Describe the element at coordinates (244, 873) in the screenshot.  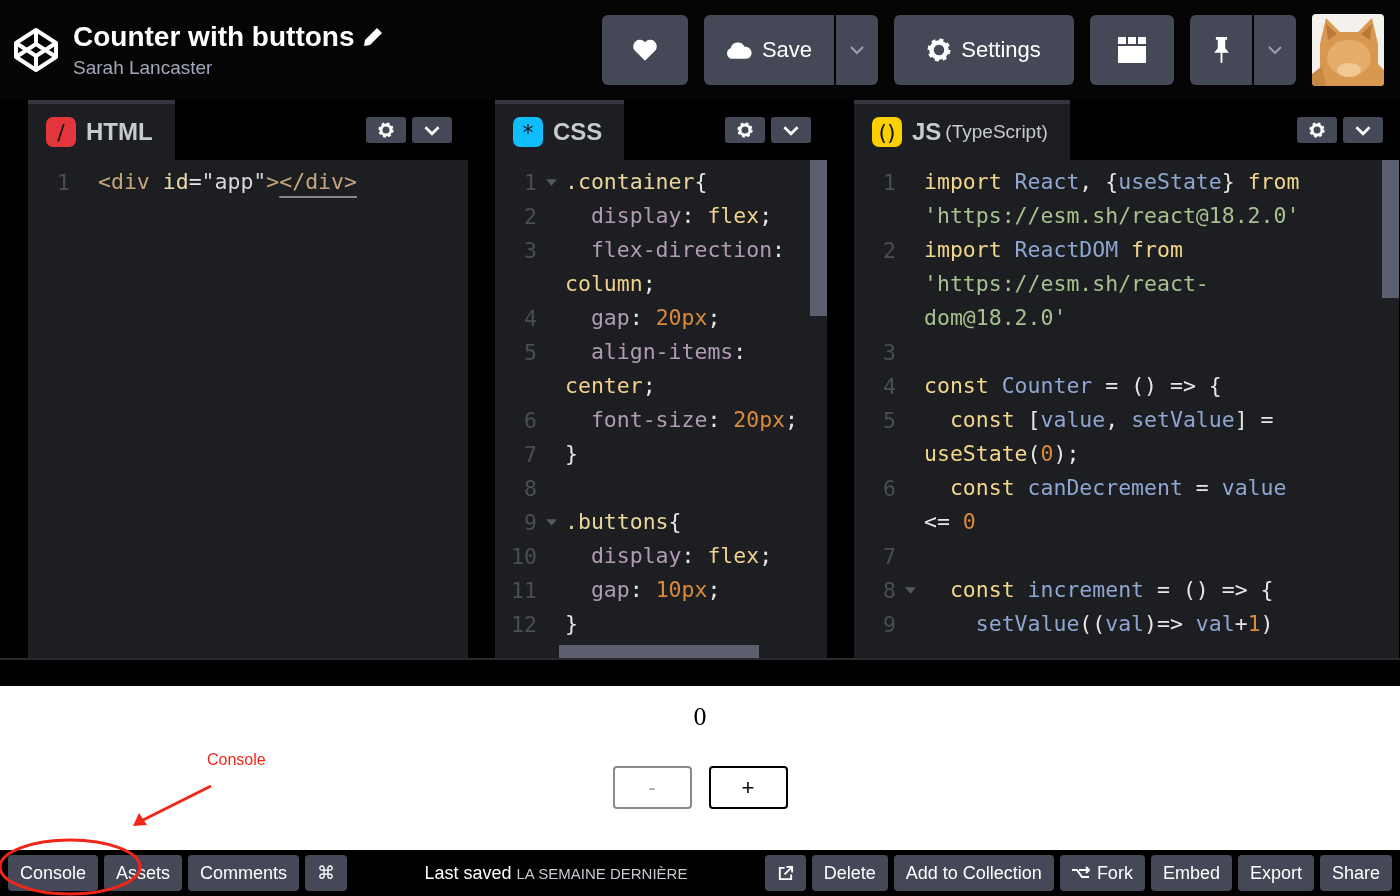
I see `footer-button: Comments` at that location.